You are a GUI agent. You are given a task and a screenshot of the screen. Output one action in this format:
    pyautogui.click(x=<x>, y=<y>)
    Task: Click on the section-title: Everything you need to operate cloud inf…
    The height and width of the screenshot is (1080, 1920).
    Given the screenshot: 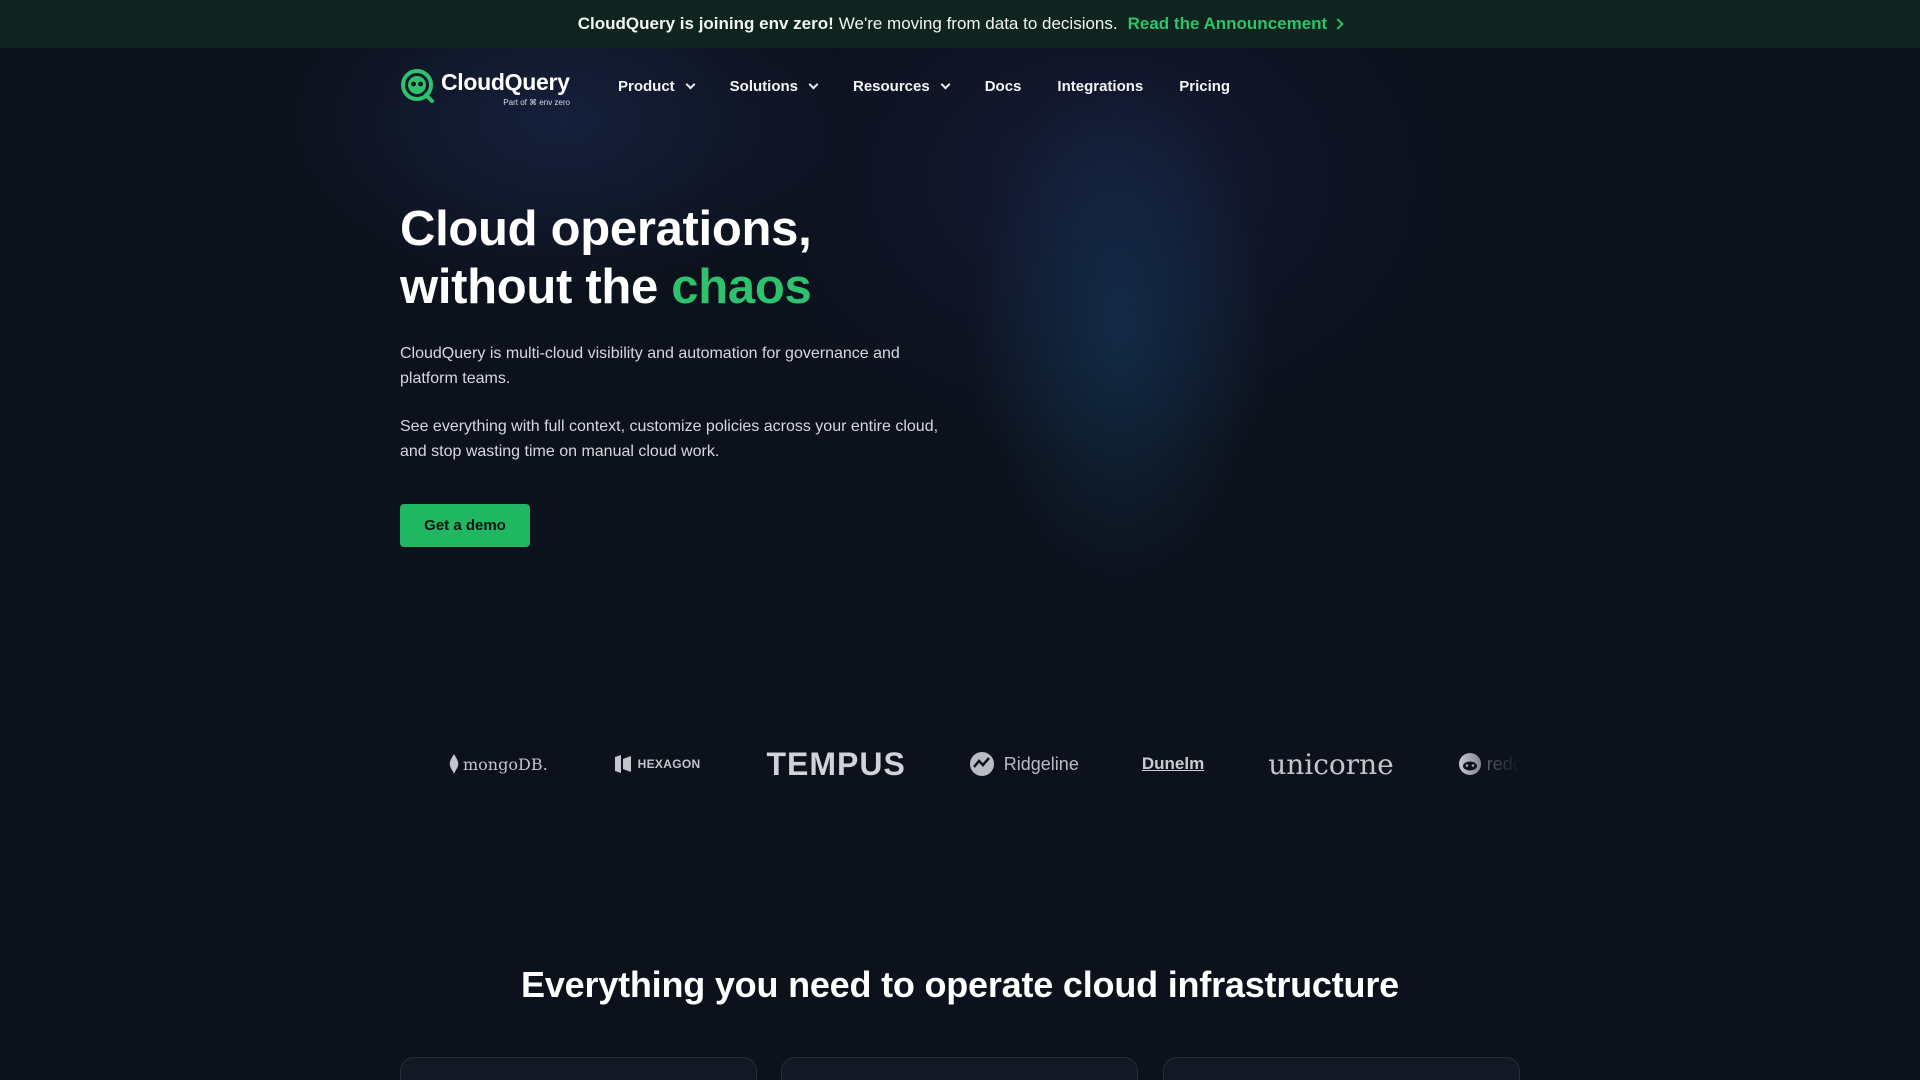 What is the action you would take?
    pyautogui.click(x=960, y=984)
    